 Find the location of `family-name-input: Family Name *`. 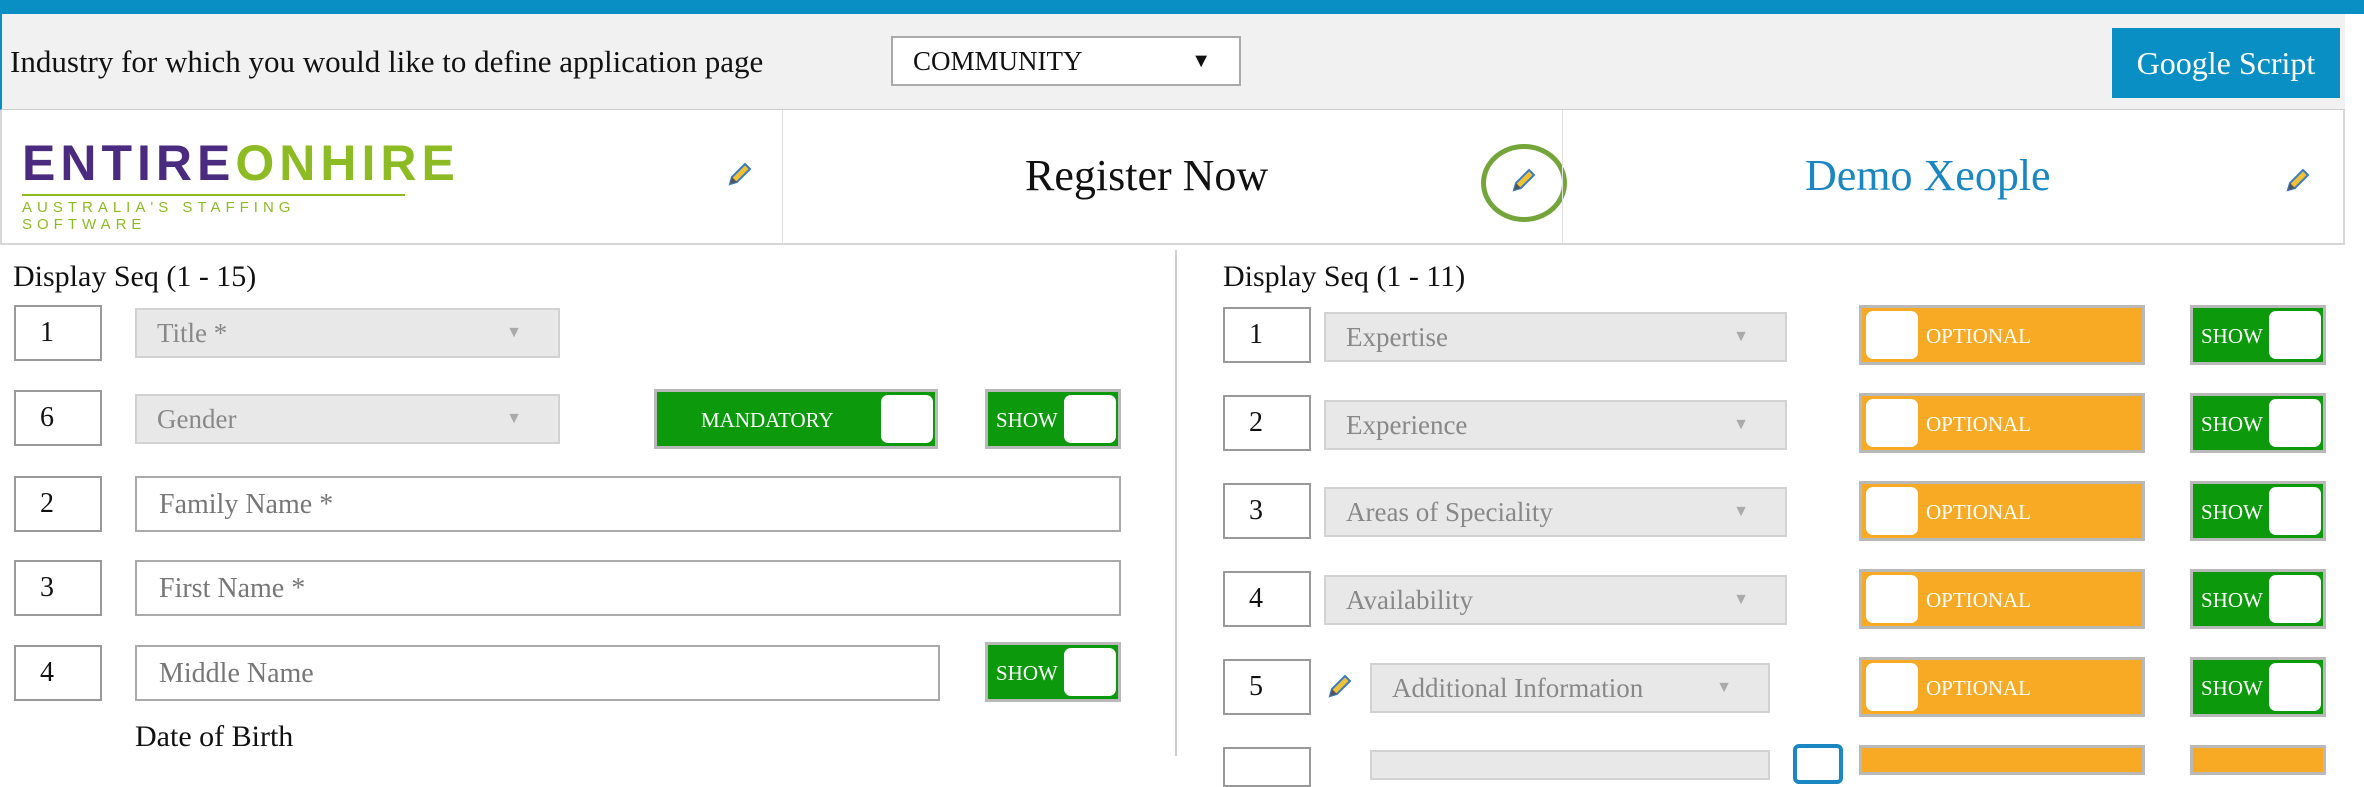

family-name-input: Family Name * is located at coordinates (628, 504).